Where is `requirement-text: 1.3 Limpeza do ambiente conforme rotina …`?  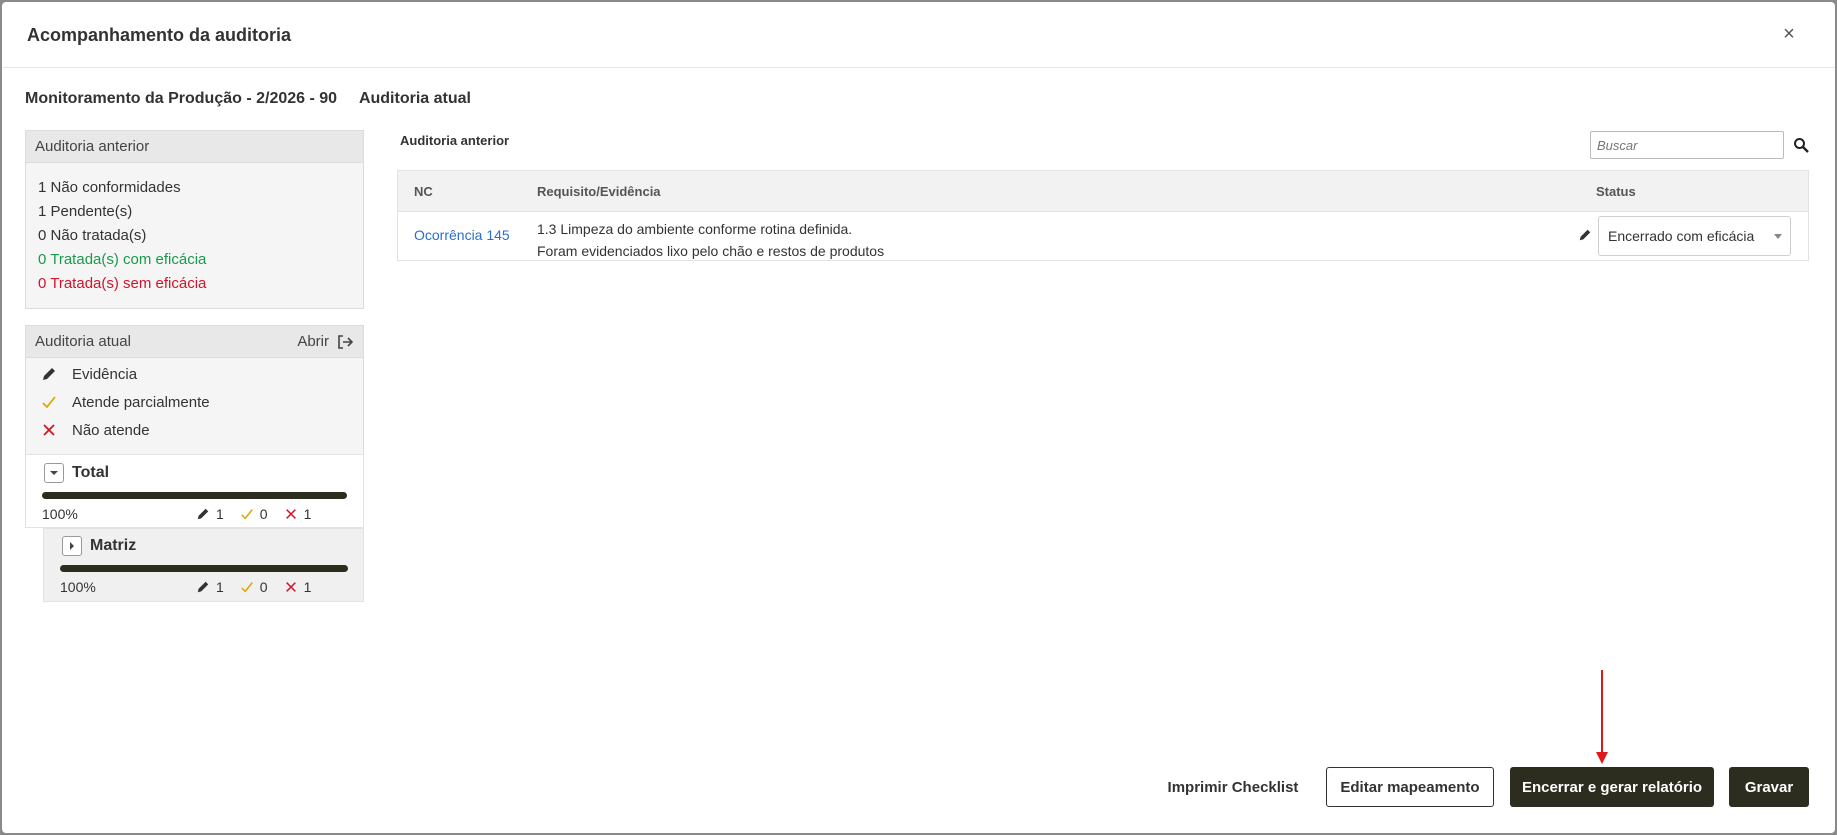 requirement-text: 1.3 Limpeza do ambiente conforme rotina … is located at coordinates (695, 229).